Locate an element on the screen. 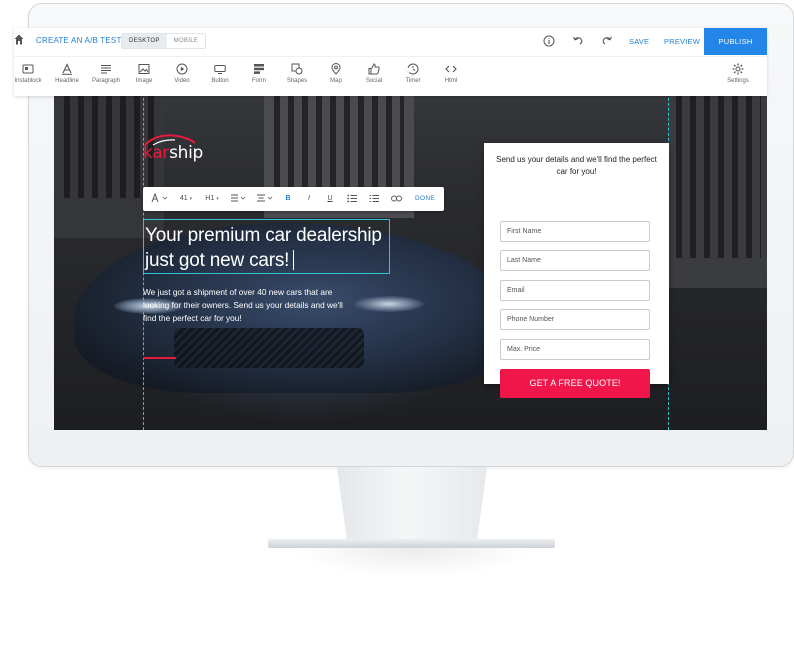 The height and width of the screenshot is (660, 794). link-icon is located at coordinates (396, 198).